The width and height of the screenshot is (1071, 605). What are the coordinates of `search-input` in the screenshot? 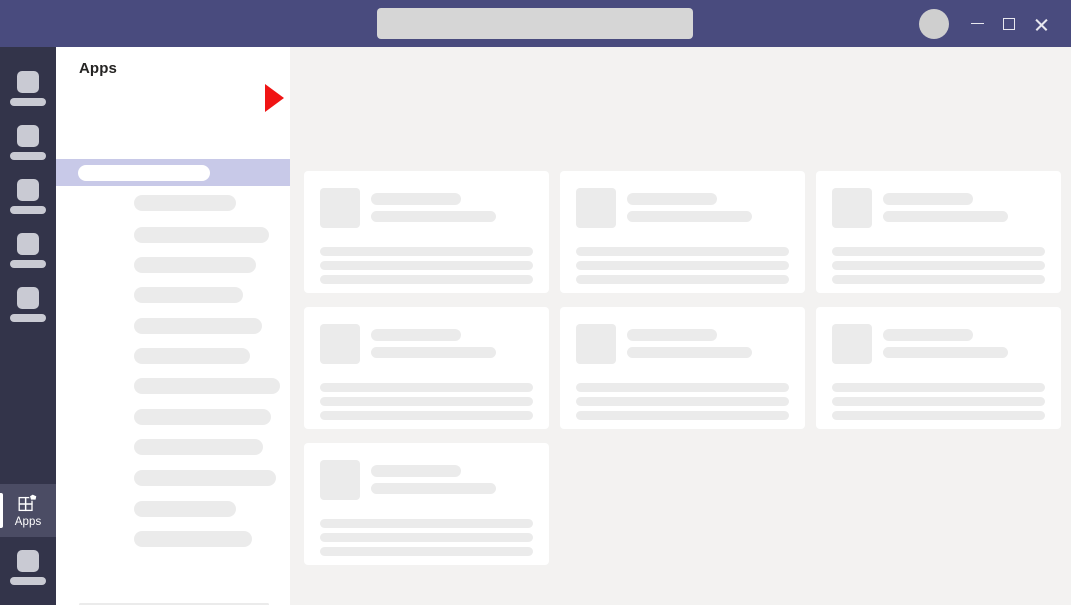 It's located at (535, 23).